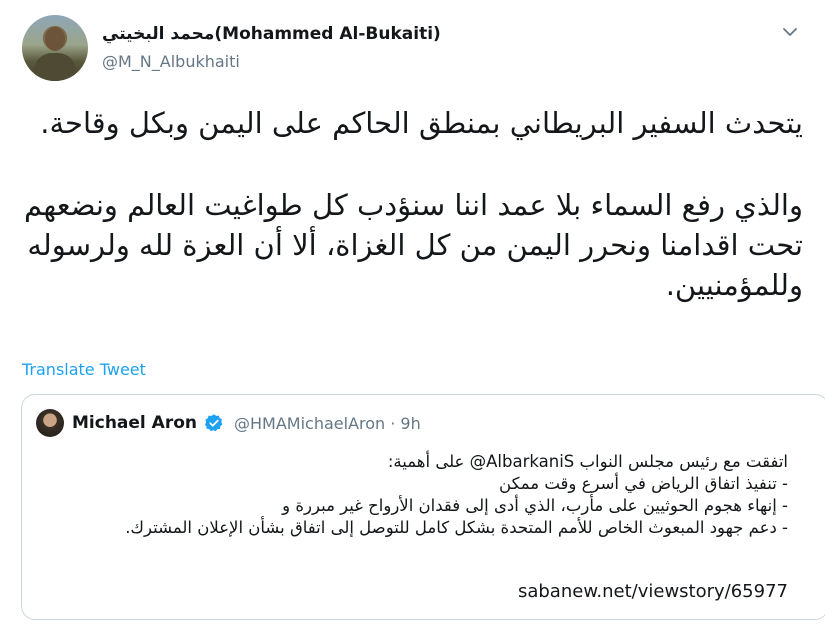  I want to click on quoted-author-avatar, so click(50, 423).